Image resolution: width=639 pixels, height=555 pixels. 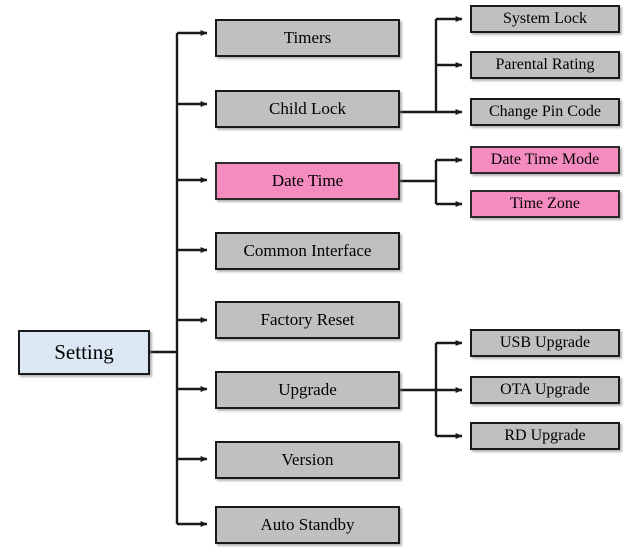 I want to click on node-date-time: Date Time, so click(x=307, y=181).